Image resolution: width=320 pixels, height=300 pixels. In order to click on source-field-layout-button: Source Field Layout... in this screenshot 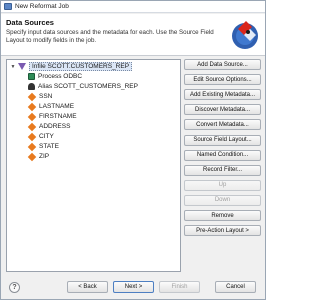, I will do `click(222, 140)`.